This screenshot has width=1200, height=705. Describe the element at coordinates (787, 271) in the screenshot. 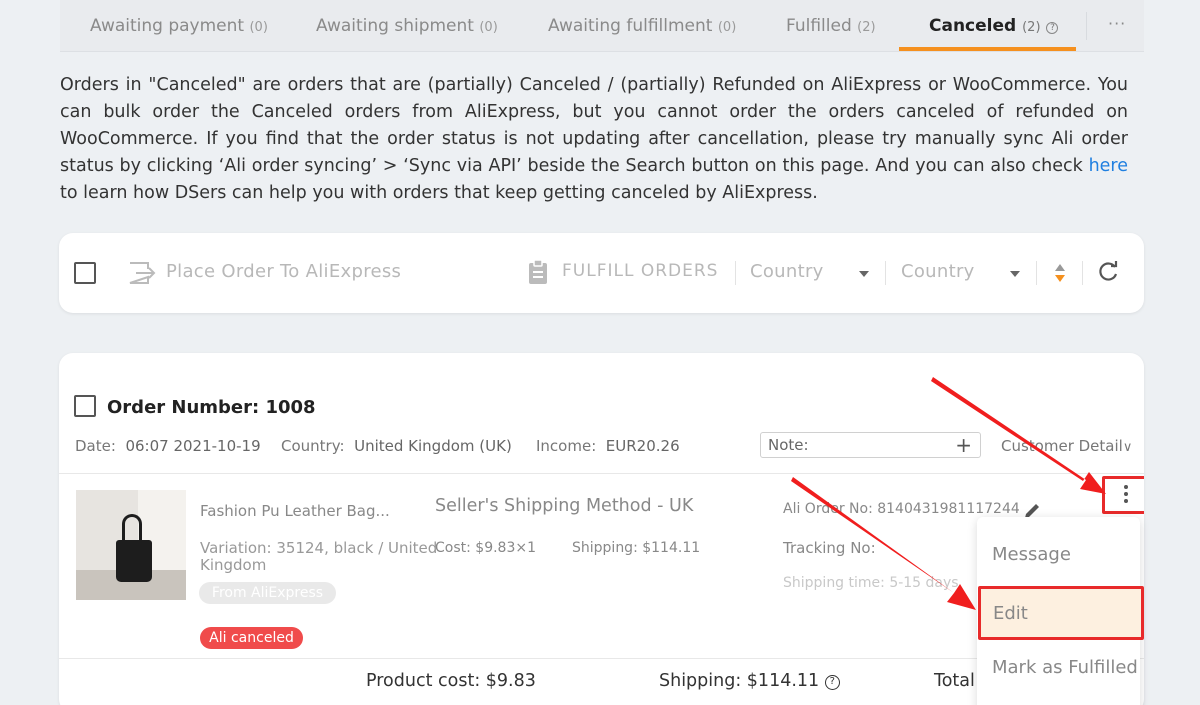

I see `country-select-1: Country` at that location.